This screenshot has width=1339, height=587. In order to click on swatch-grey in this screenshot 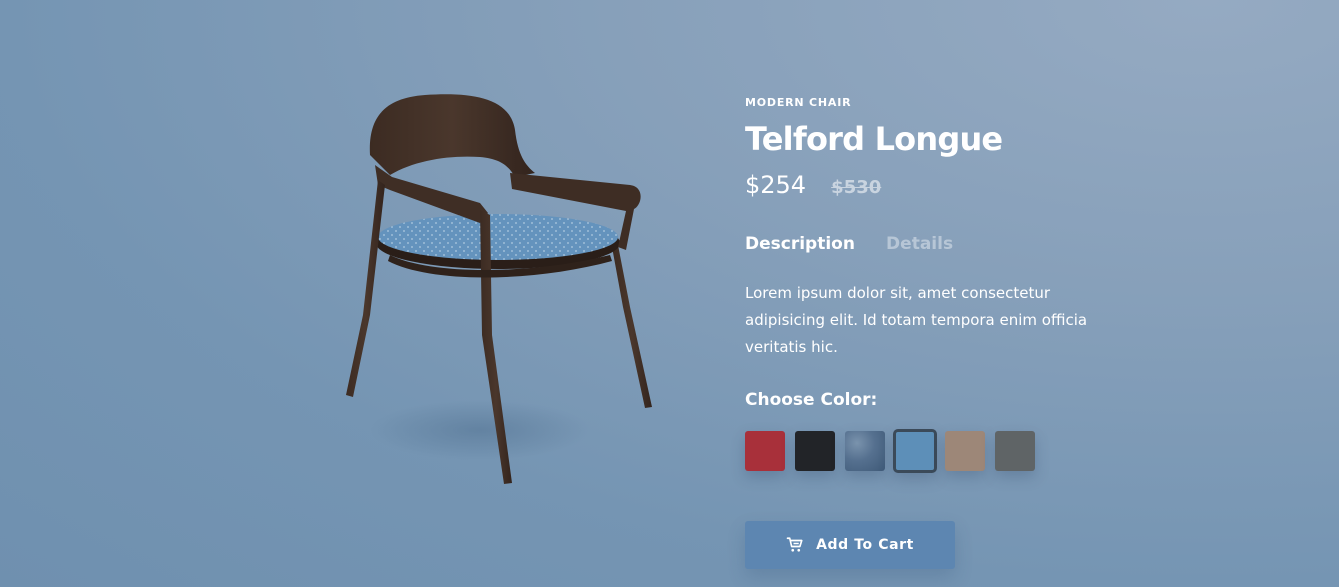, I will do `click(1015, 451)`.